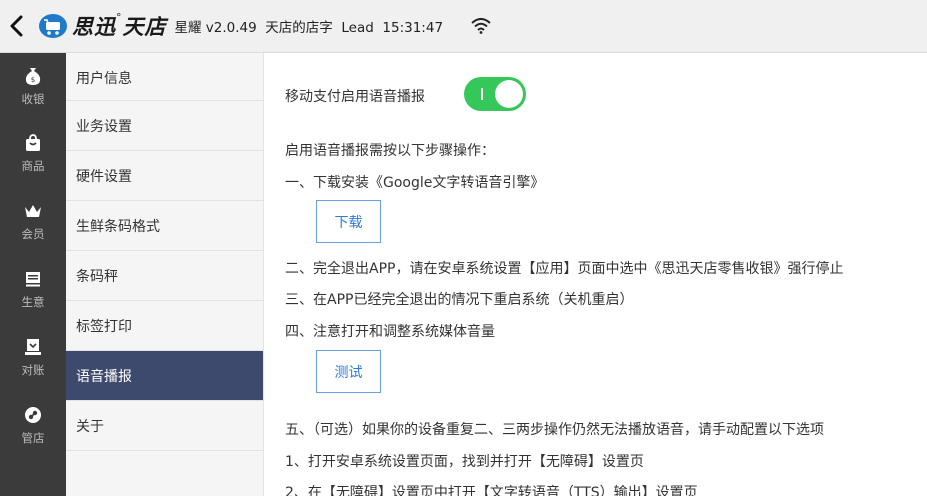 The width and height of the screenshot is (927, 496). I want to click on left-rail: $ 收银 商品 会员 生意 对账 管店, so click(33, 274).